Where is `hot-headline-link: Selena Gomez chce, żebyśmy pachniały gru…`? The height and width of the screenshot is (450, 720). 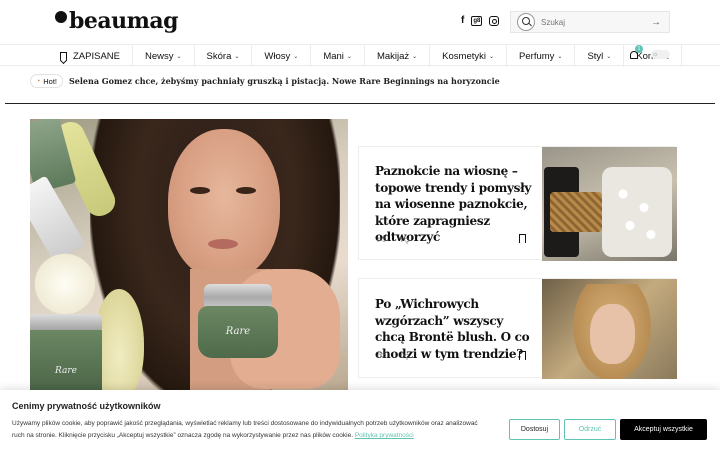 hot-headline-link: Selena Gomez chce, żebyśmy pachniały gru… is located at coordinates (284, 81).